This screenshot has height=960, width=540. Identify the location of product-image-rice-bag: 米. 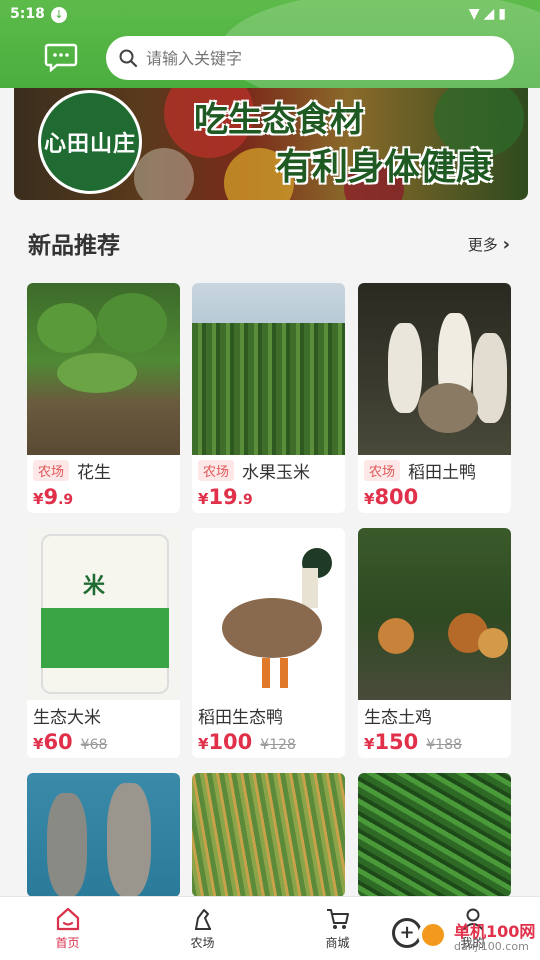
(103, 614).